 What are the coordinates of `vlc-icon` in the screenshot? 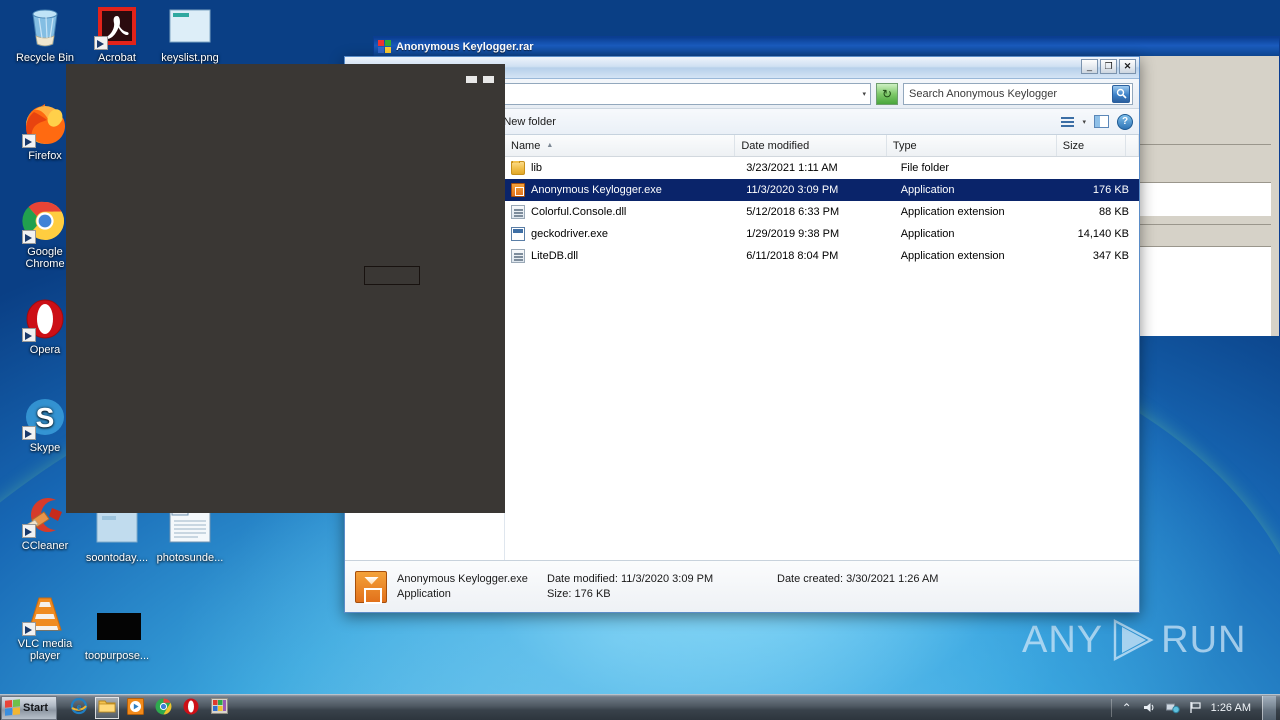 It's located at (45, 614).